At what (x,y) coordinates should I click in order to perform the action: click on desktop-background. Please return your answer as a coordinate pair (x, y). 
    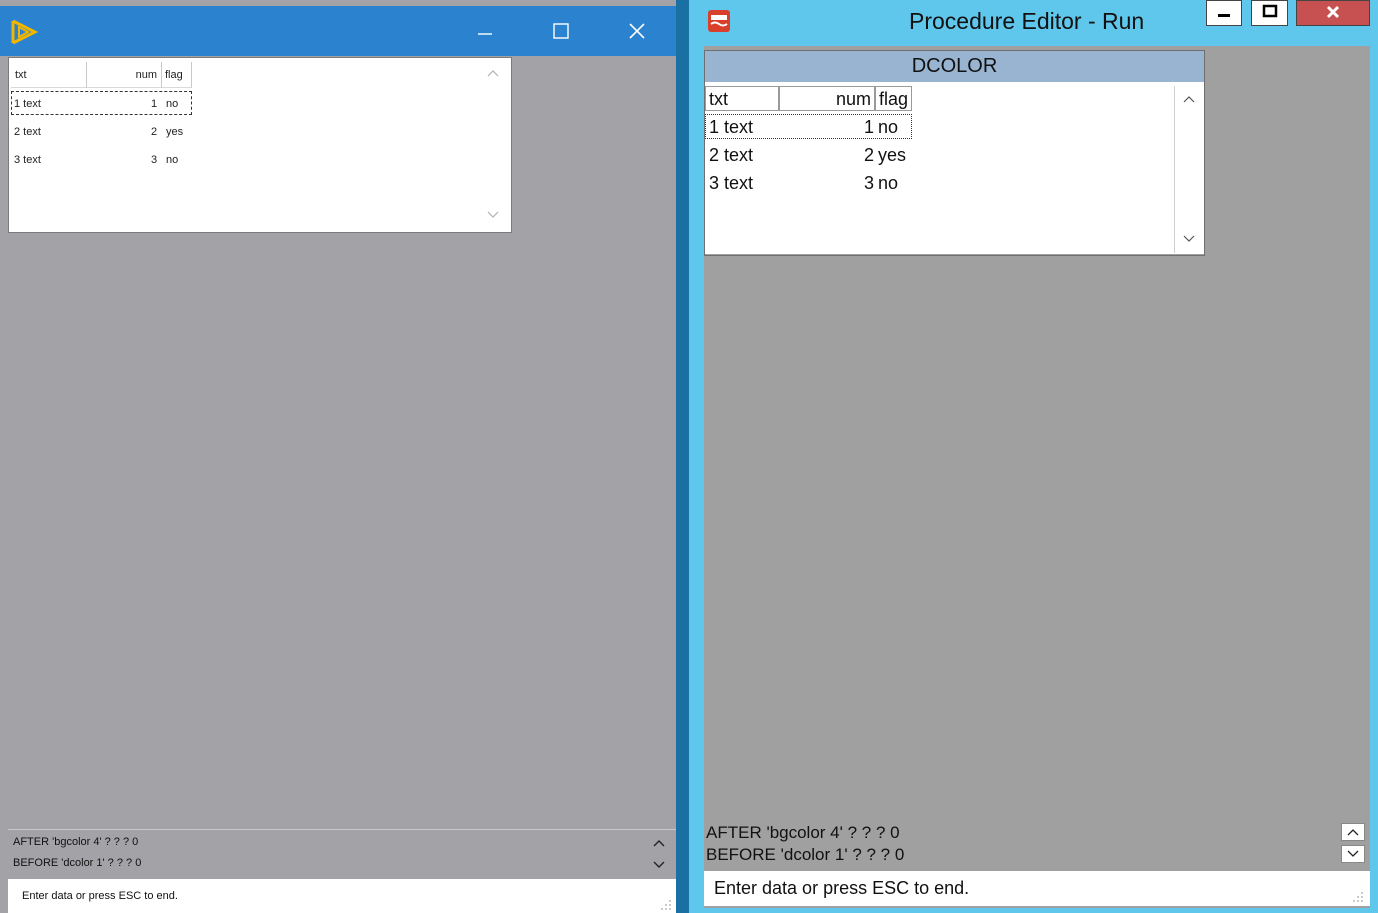
    Looking at the image, I should click on (682, 456).